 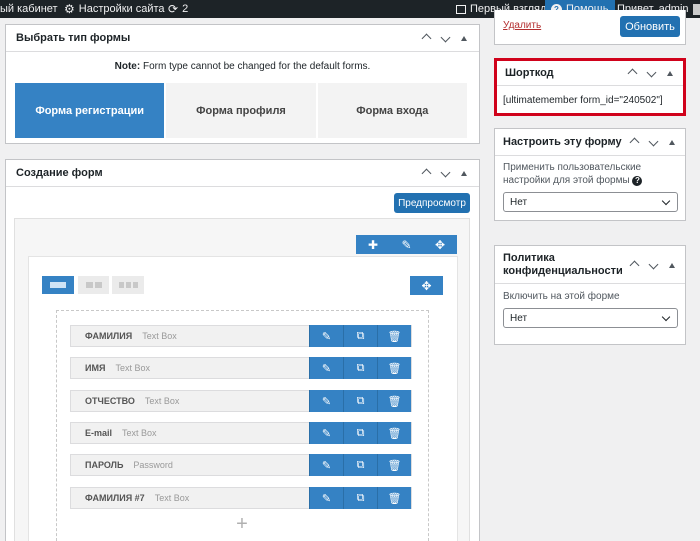 What do you see at coordinates (242, 524) in the screenshot?
I see `add-field-icon: +` at bounding box center [242, 524].